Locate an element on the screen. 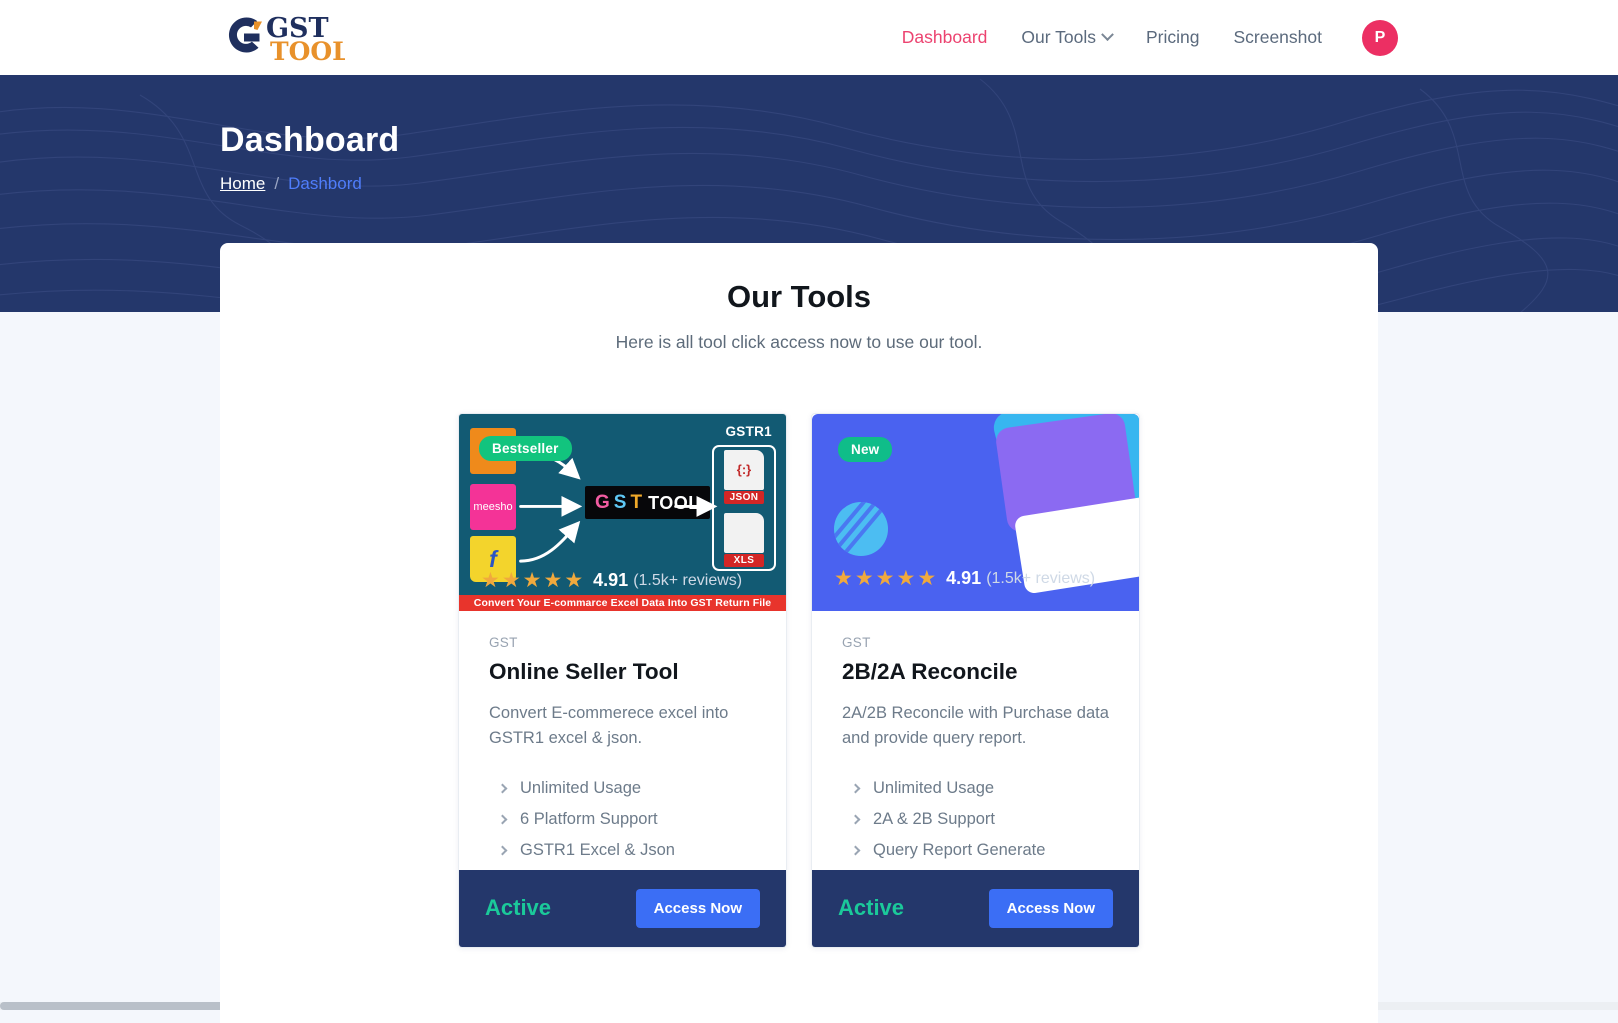  nav-item-dashboard: Dashboard is located at coordinates (945, 37).